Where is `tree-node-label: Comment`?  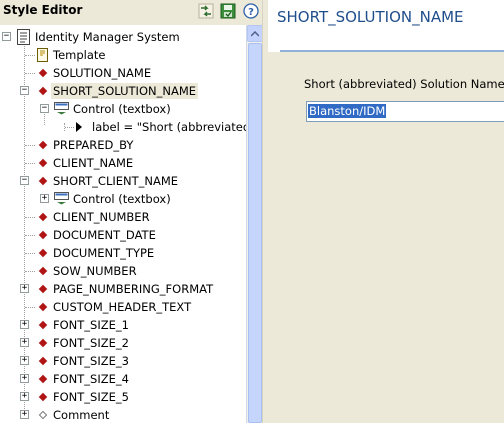 tree-node-label: Comment is located at coordinates (81, 415).